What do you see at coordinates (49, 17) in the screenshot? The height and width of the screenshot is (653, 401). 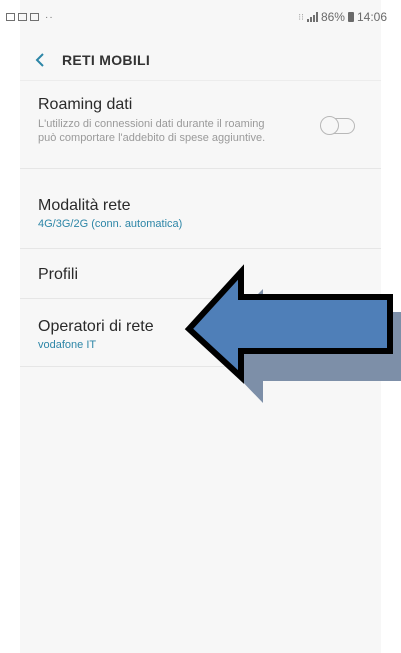 I see `more-notifications-dots: ··` at bounding box center [49, 17].